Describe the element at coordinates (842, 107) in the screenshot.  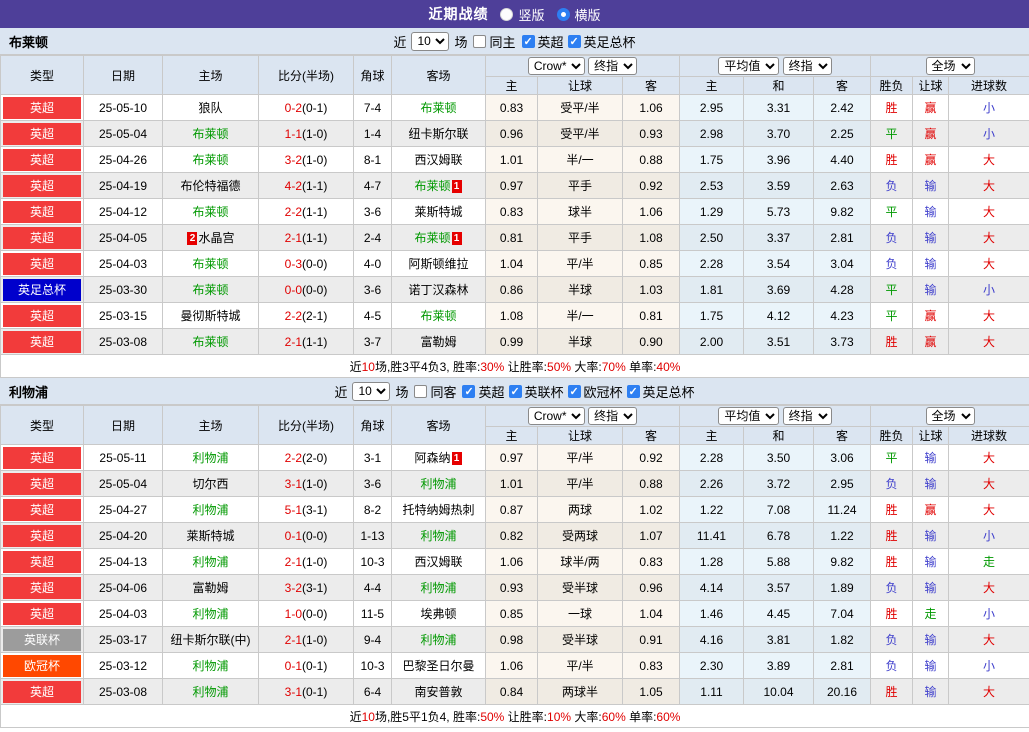
I see `avg-away: 2.42` at that location.